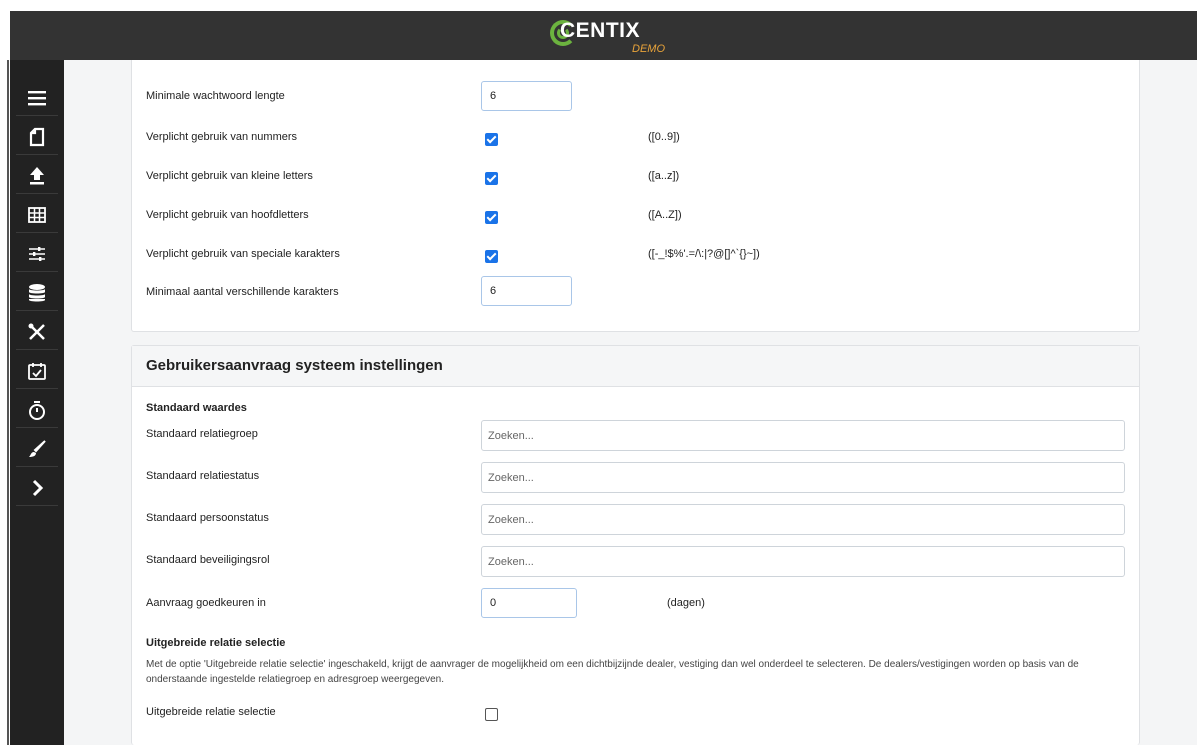 The width and height of the screenshot is (1197, 745). What do you see at coordinates (491, 178) in the screenshot?
I see `require-lowercase-checkbox` at bounding box center [491, 178].